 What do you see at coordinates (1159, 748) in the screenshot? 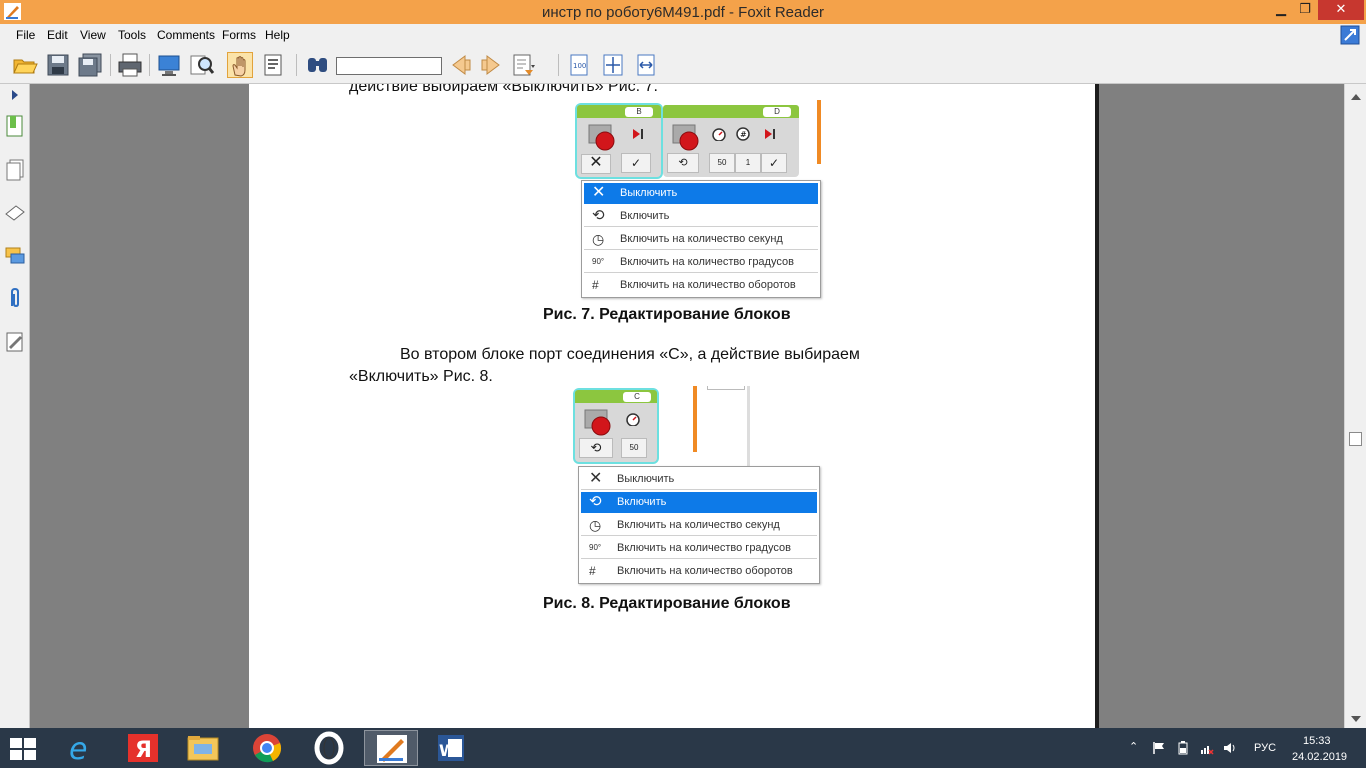
I see `action-center-flag-icon` at bounding box center [1159, 748].